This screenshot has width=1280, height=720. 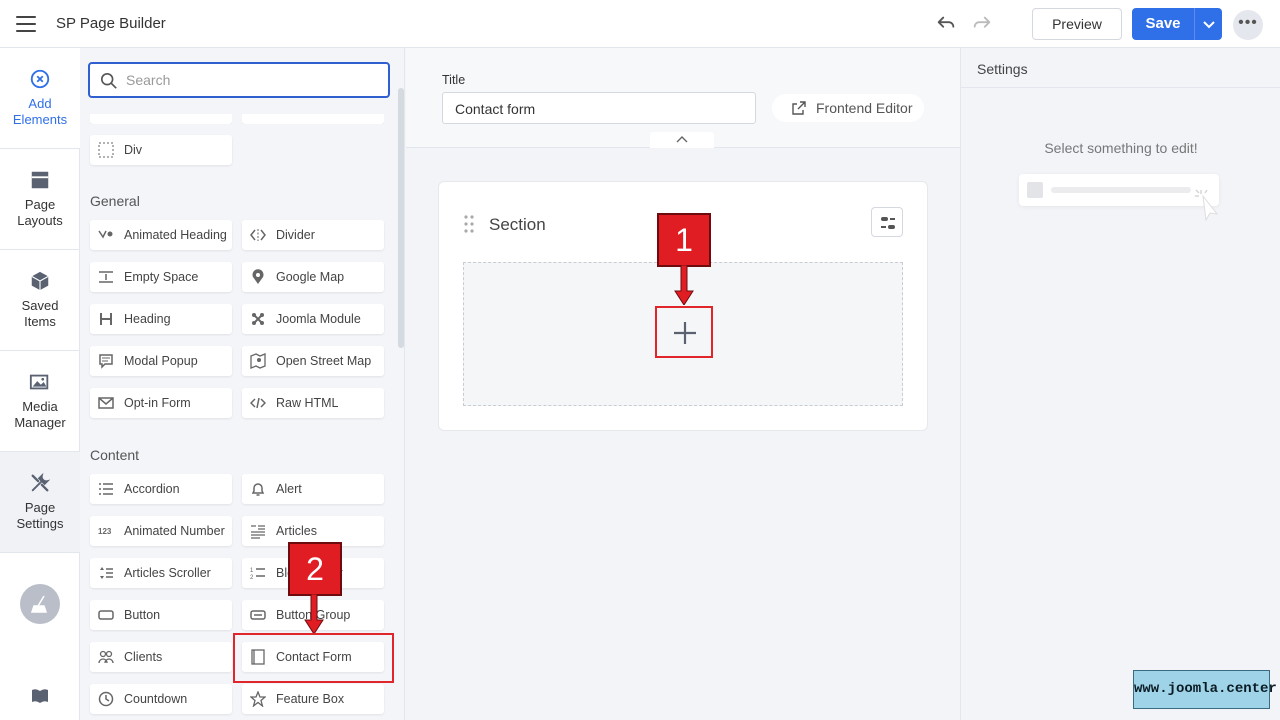 I want to click on layout-icon, so click(x=40, y=180).